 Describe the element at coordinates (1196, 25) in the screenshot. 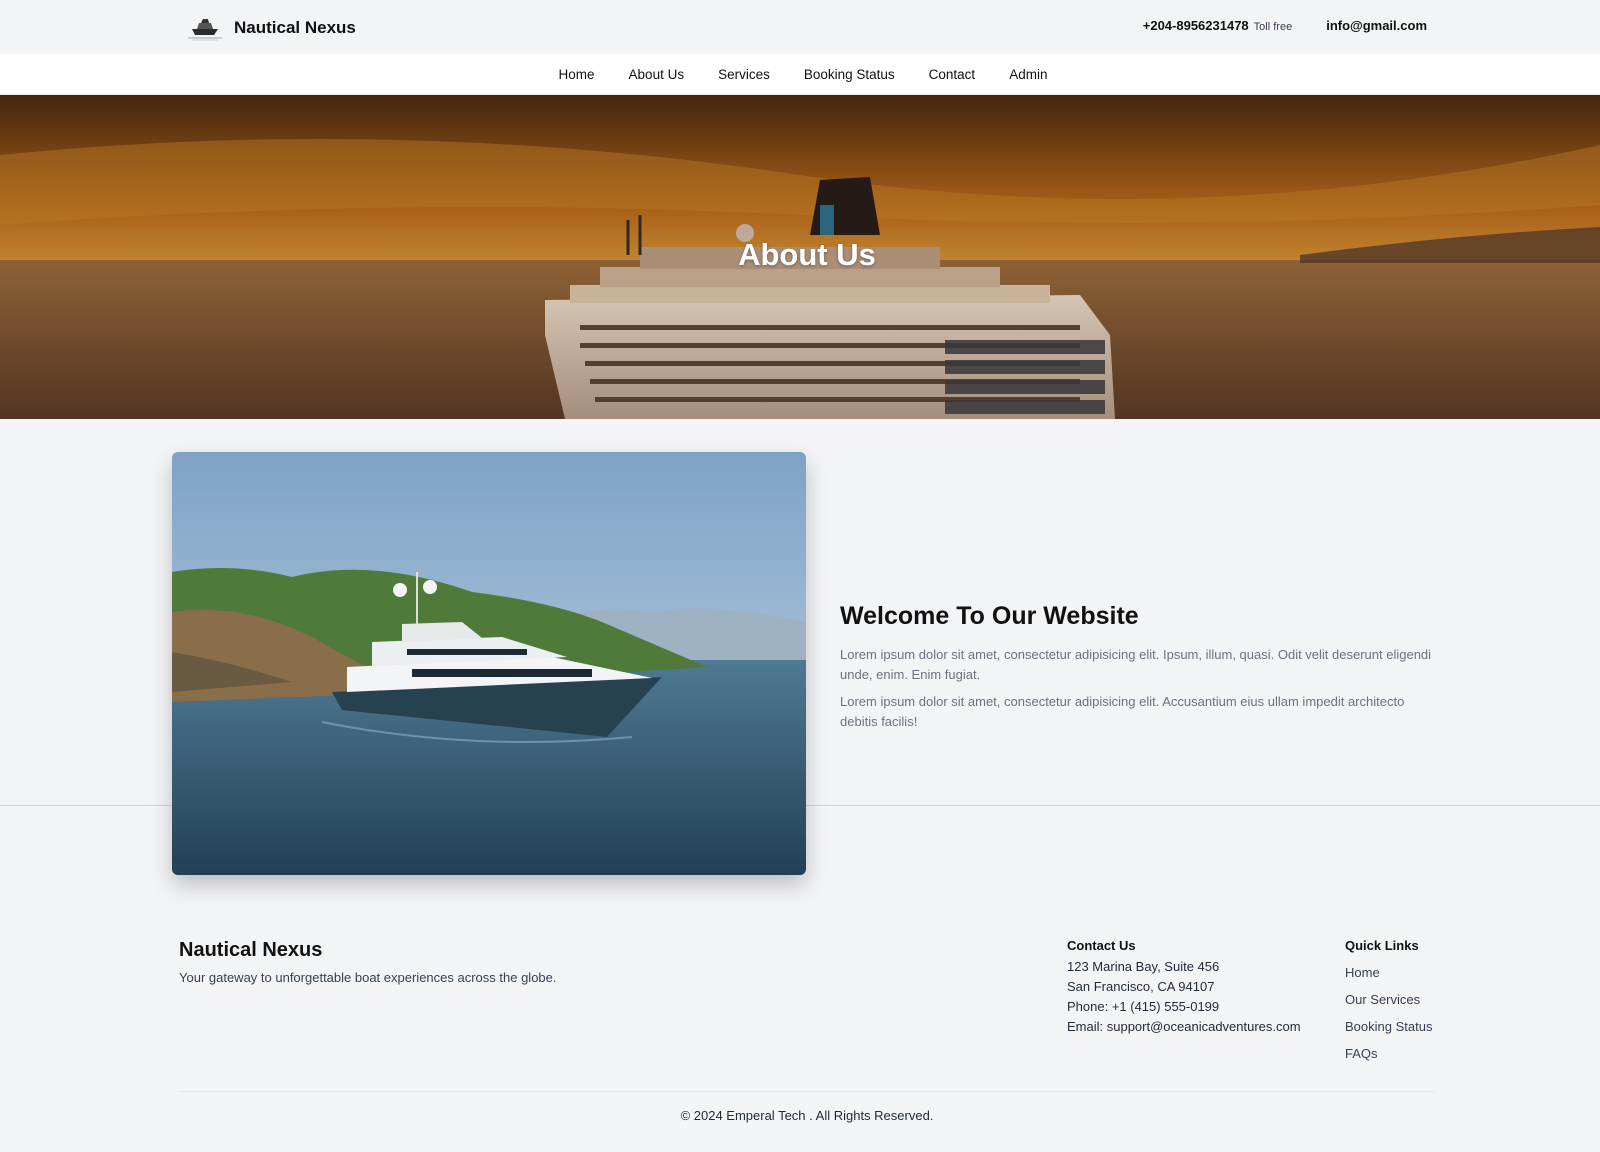

I see `phone-number: +204-8956231478` at that location.